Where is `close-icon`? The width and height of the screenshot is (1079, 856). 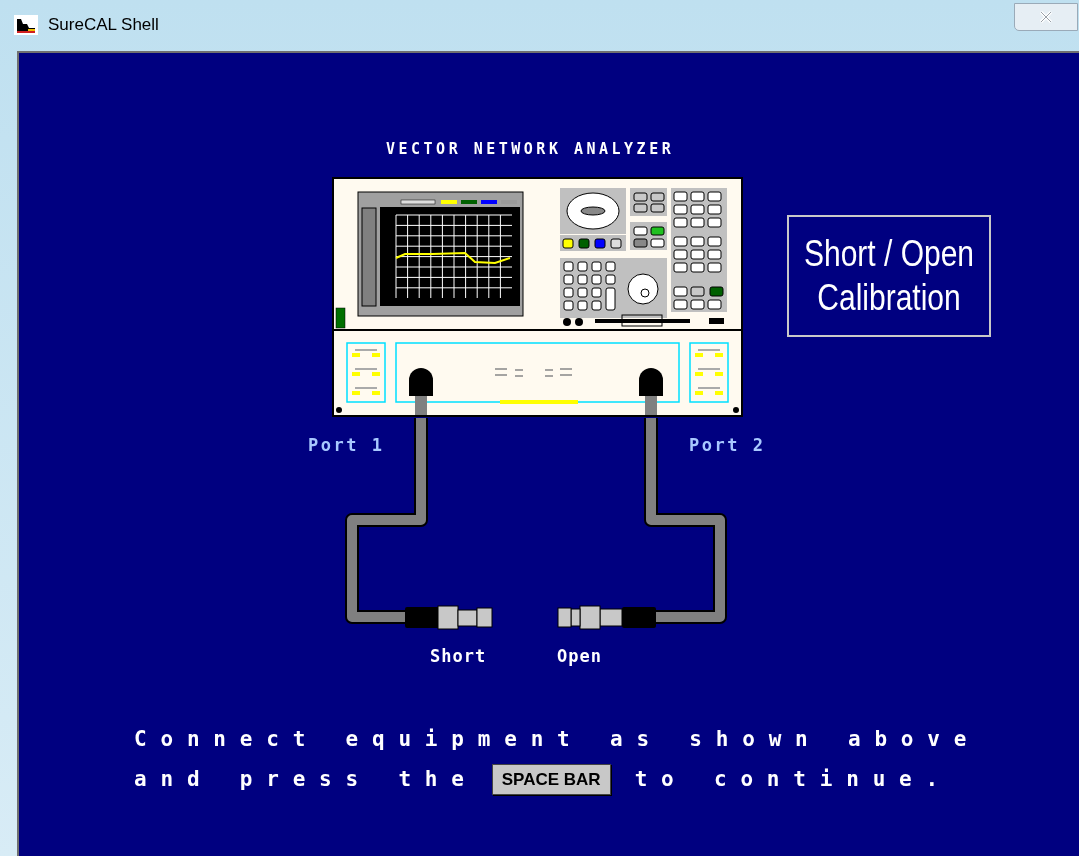
close-icon is located at coordinates (1046, 17).